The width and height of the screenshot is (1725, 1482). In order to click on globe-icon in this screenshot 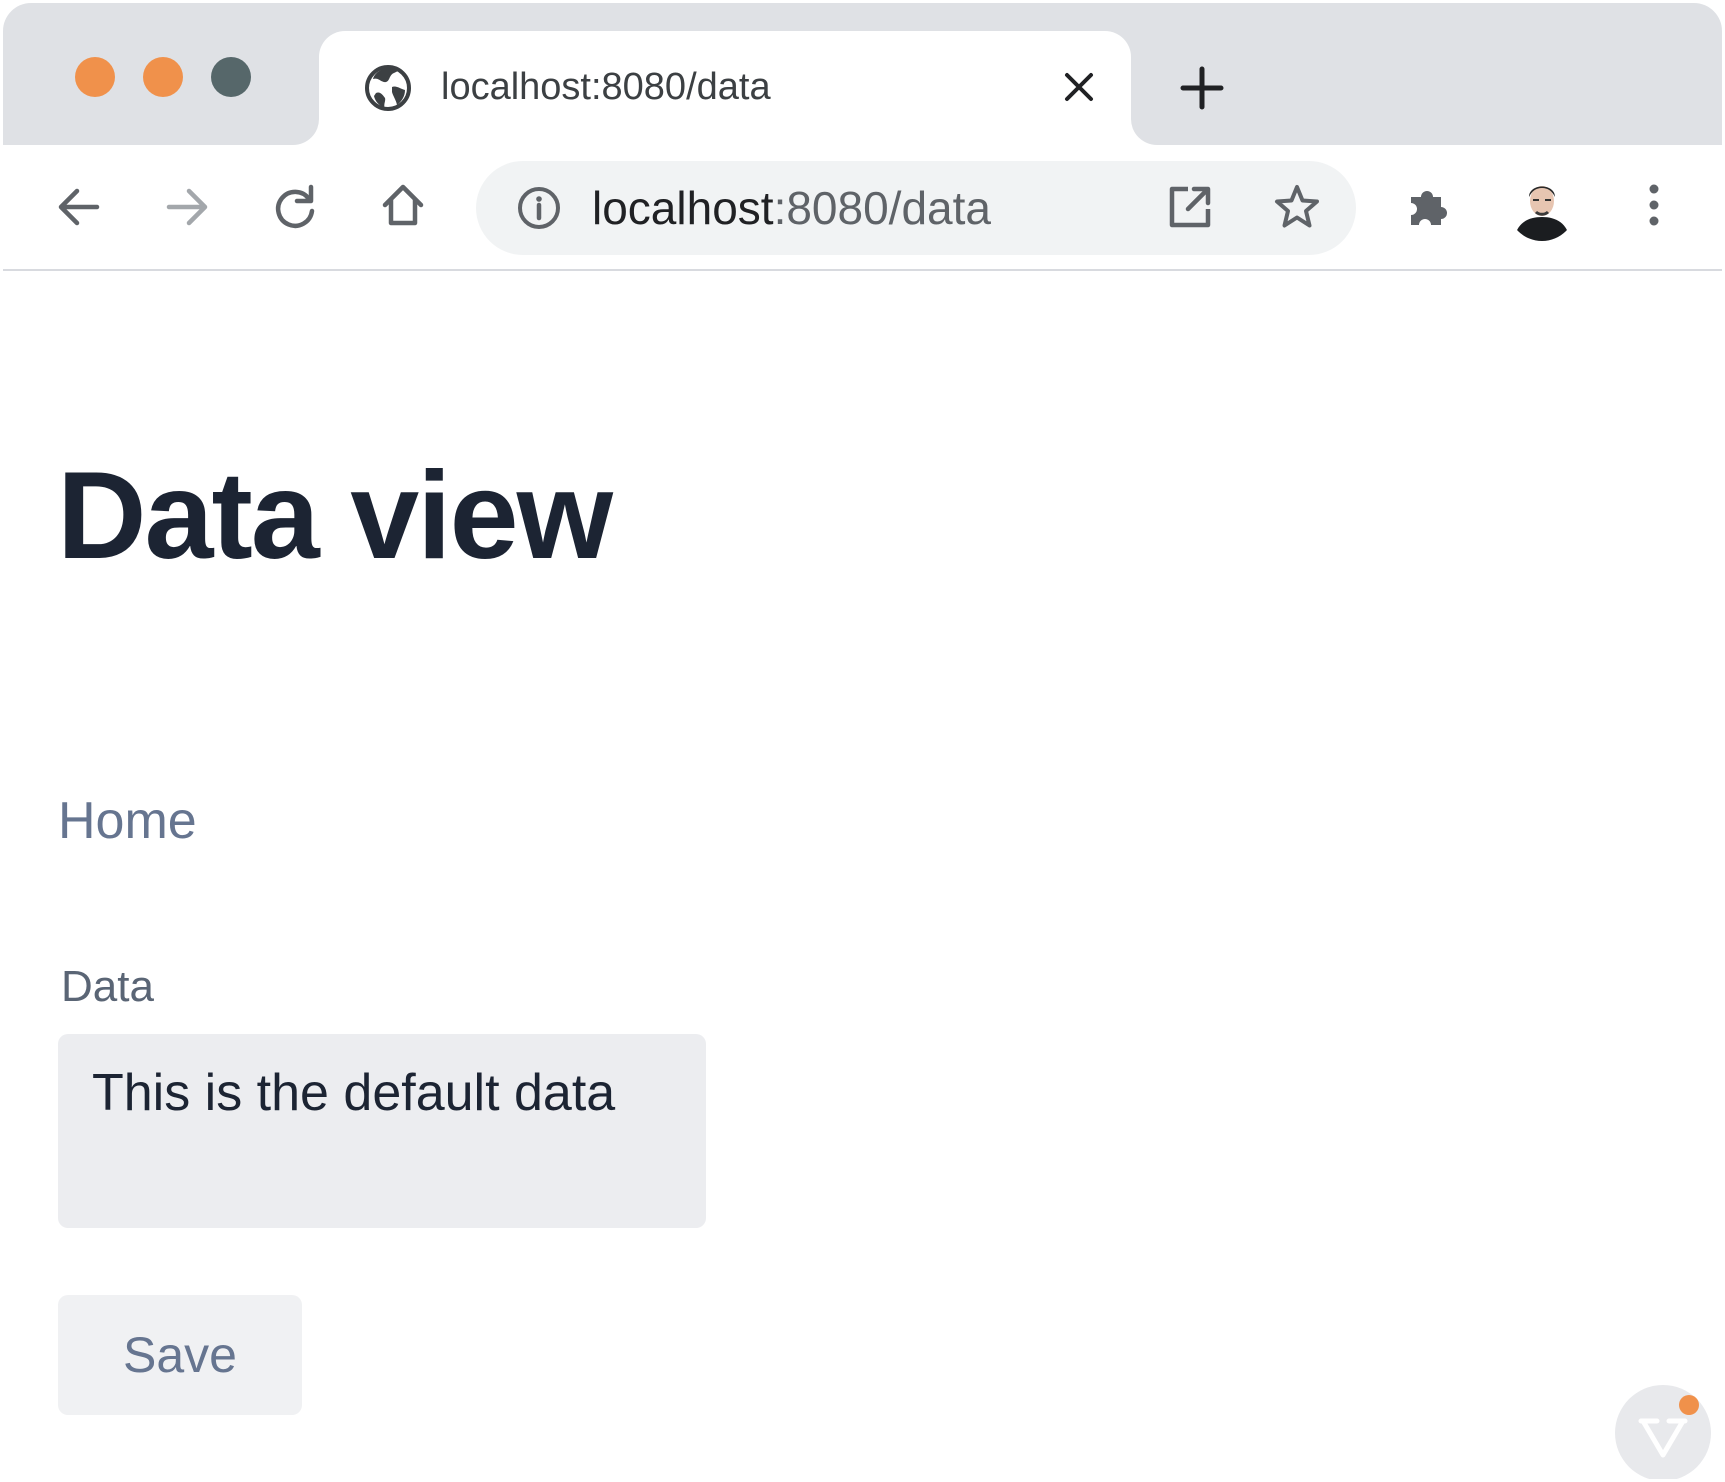, I will do `click(388, 88)`.